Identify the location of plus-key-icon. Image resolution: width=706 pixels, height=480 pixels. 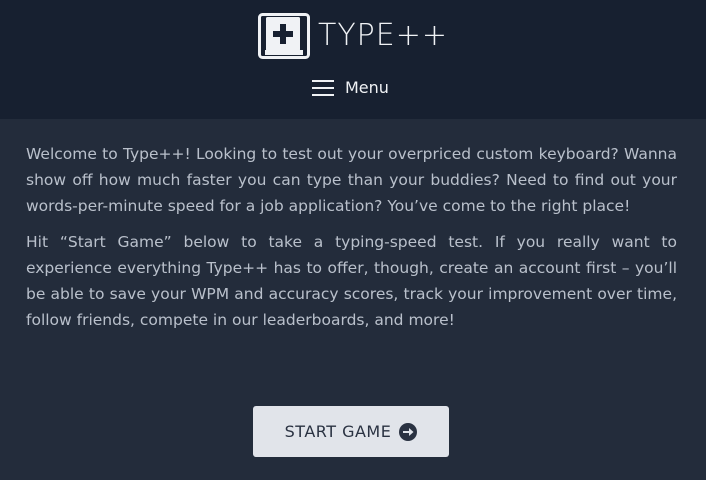
(284, 36).